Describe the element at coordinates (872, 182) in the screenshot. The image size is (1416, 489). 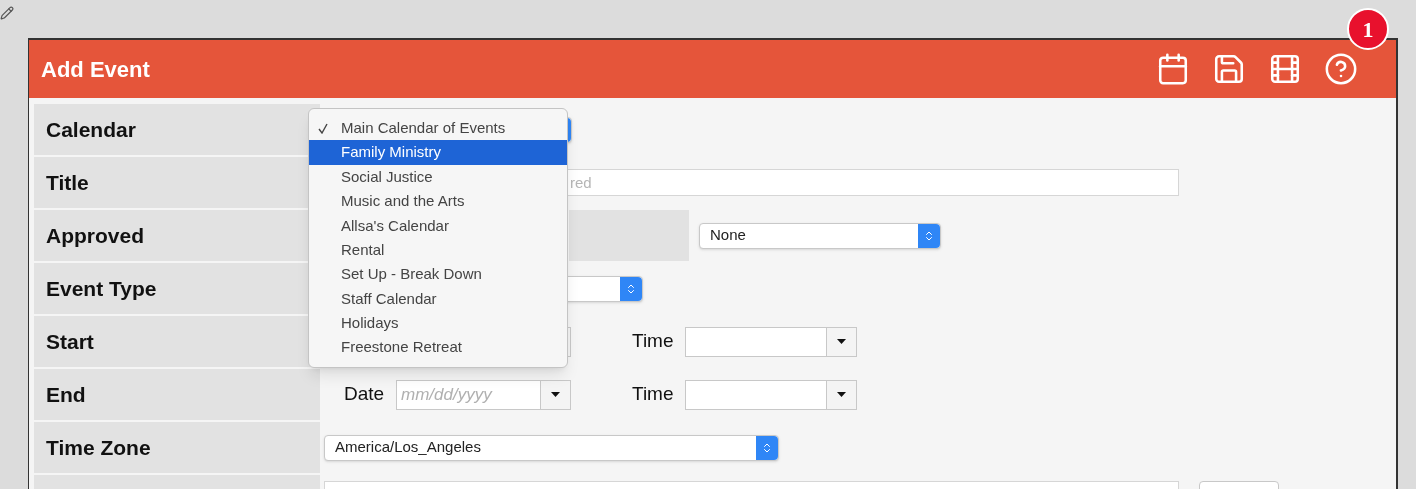
I see `title-input: red` at that location.